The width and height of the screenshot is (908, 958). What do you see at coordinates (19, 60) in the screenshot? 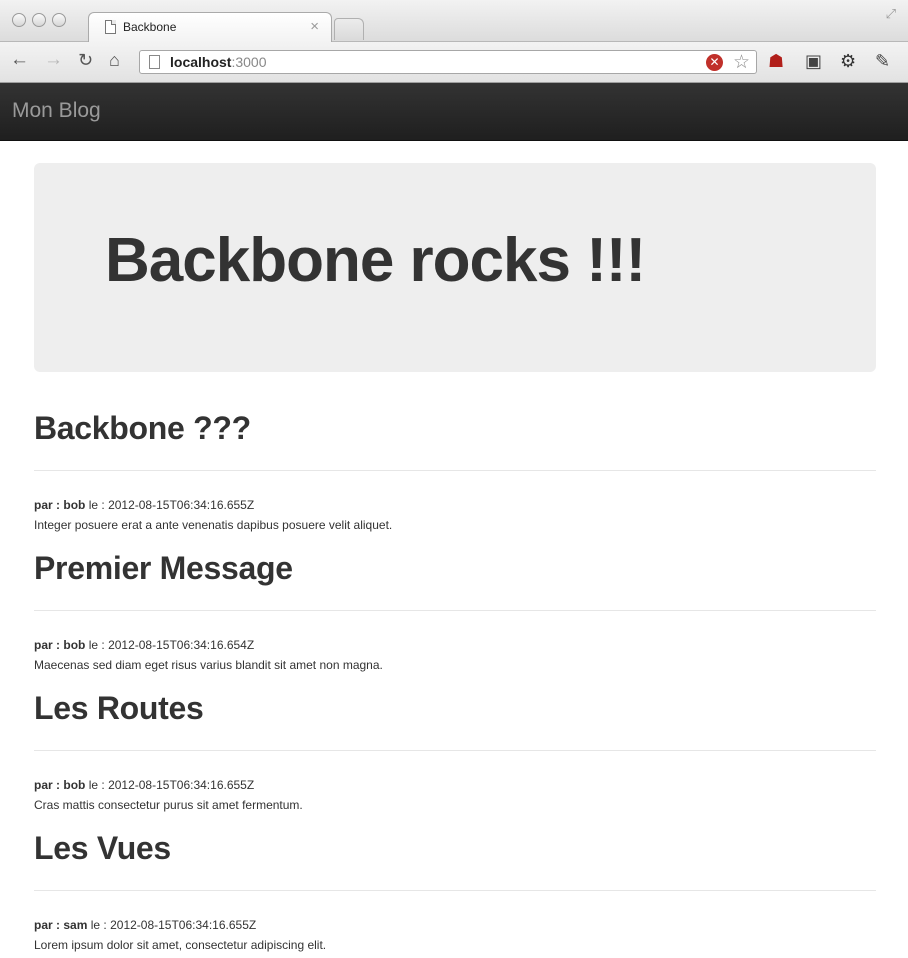
I see `back-icon: ←` at bounding box center [19, 60].